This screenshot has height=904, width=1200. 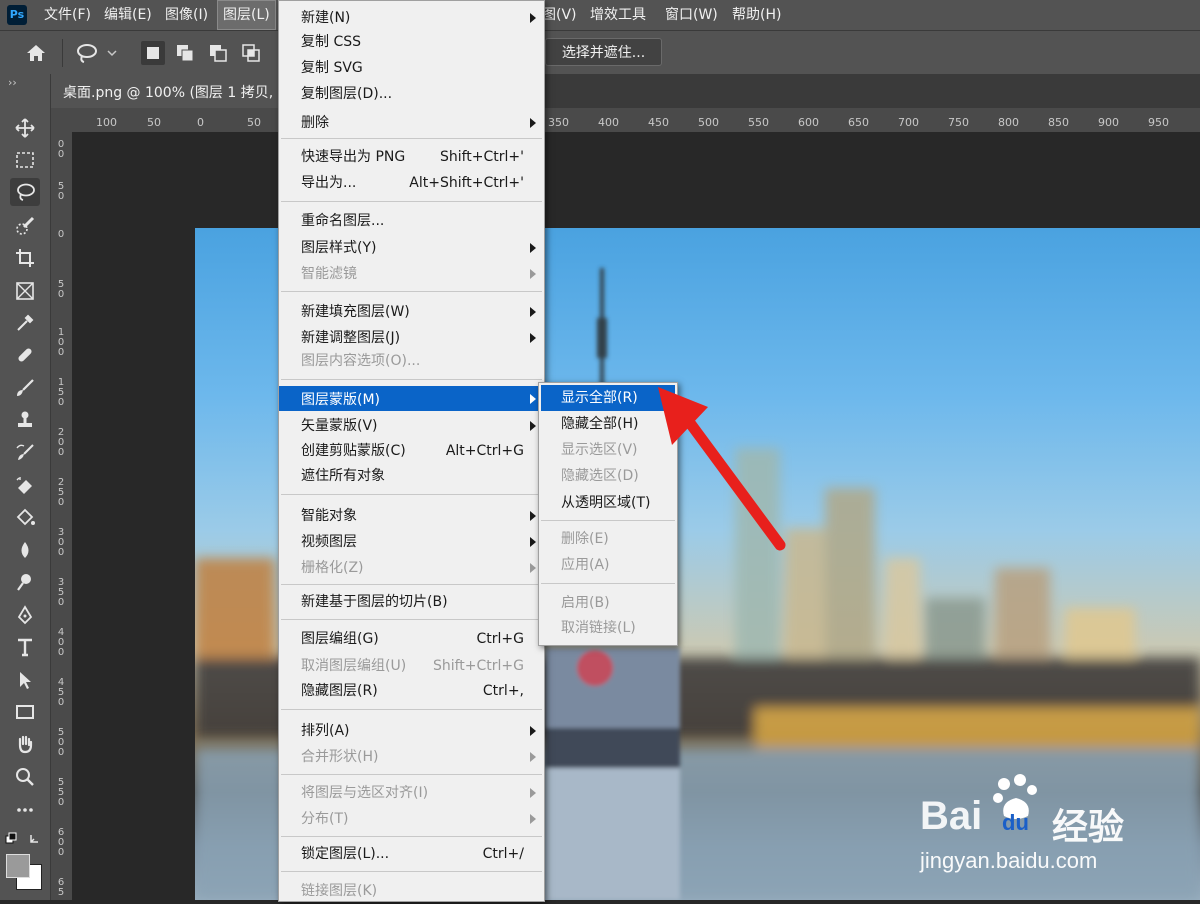 What do you see at coordinates (618, 15) in the screenshot?
I see `menu-plugins: 增效工具` at bounding box center [618, 15].